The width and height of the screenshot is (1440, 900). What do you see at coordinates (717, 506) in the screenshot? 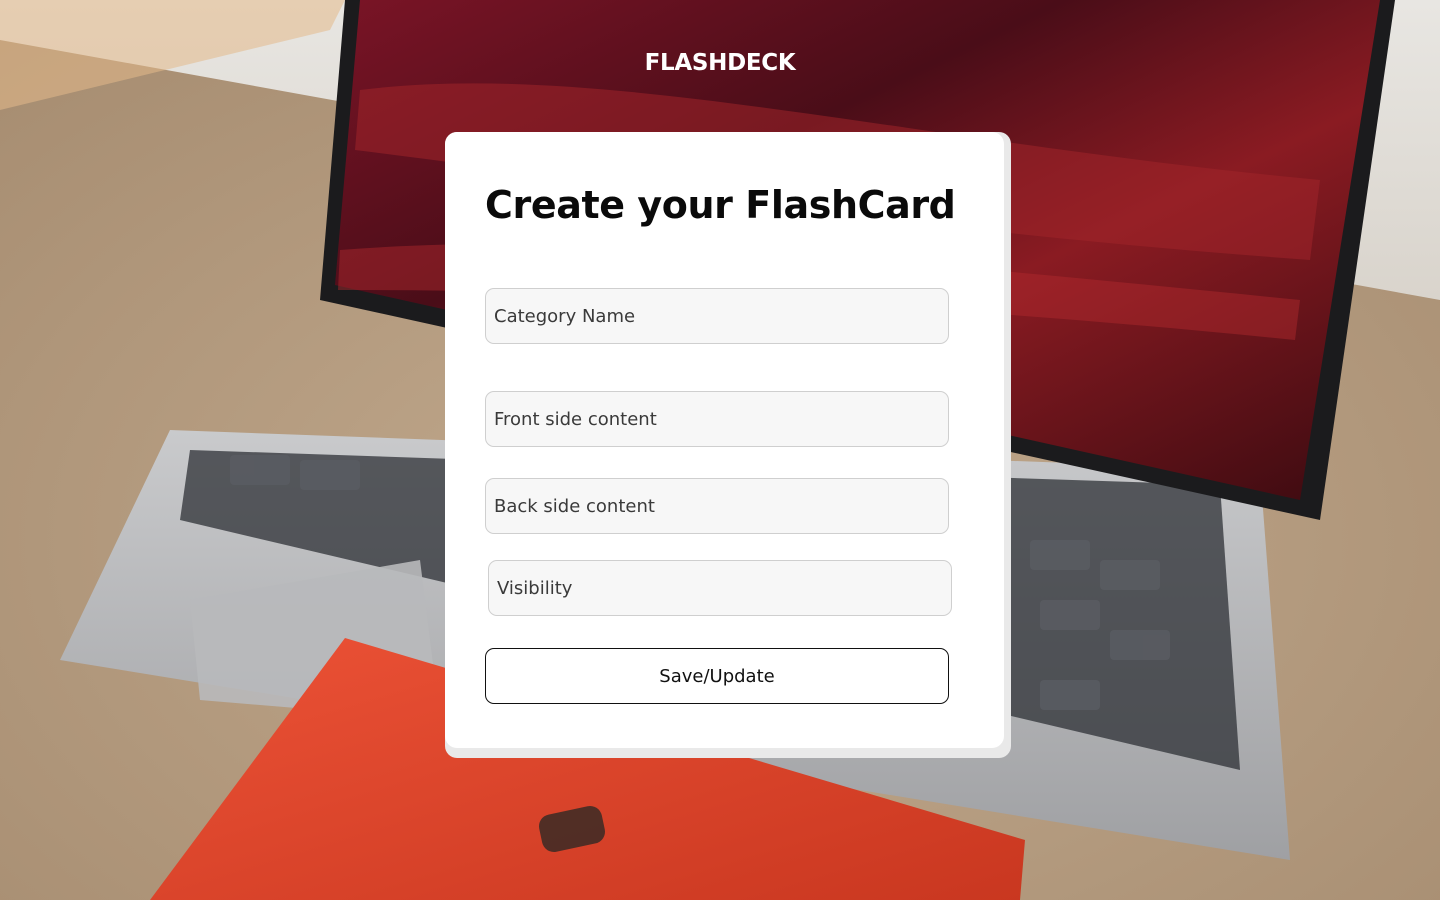
I see `back-side-content-input` at bounding box center [717, 506].